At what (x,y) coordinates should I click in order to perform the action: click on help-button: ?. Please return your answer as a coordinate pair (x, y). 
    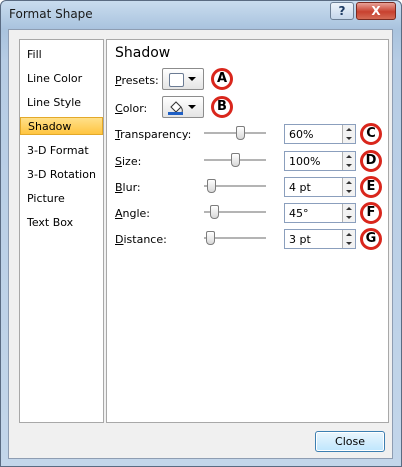
    Looking at the image, I should click on (342, 11).